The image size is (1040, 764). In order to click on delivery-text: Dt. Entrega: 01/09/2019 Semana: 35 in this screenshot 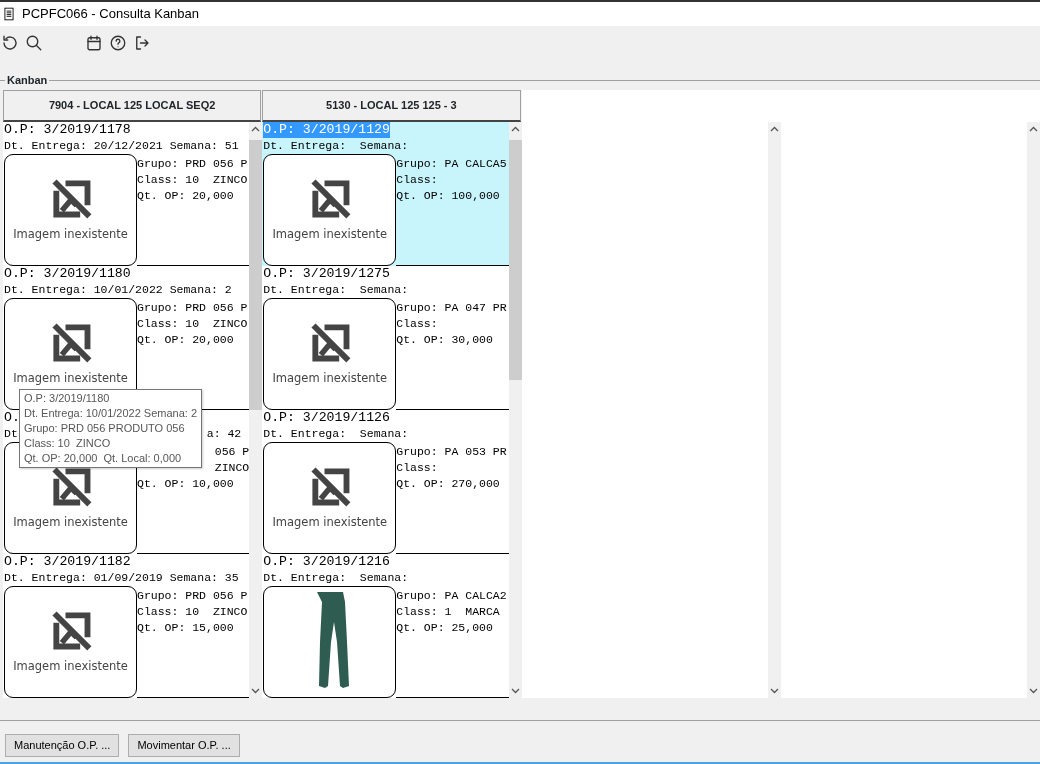, I will do `click(121, 578)`.